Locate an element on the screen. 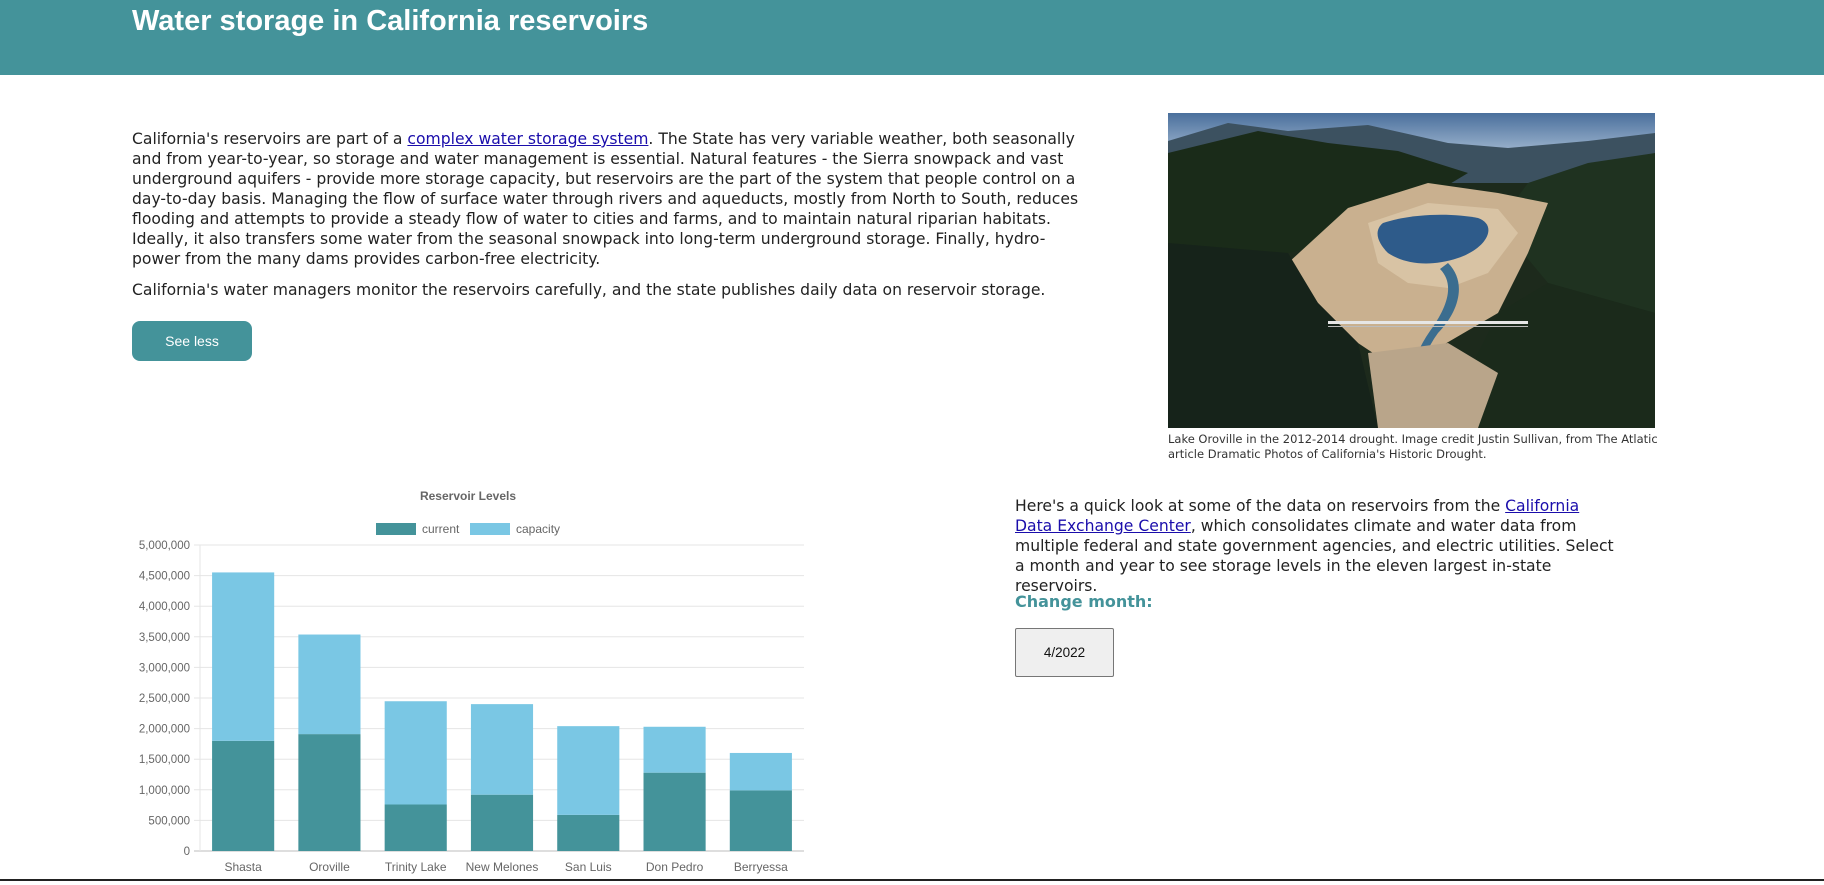 This screenshot has width=1824, height=885. chart-legend: current capacity is located at coordinates (468, 529).